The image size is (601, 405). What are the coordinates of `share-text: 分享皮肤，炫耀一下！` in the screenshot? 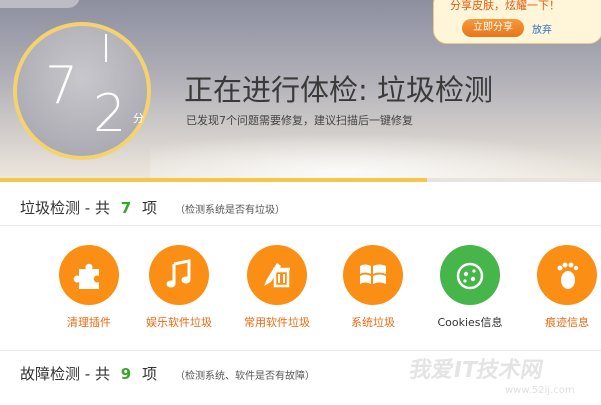 It's located at (505, 6).